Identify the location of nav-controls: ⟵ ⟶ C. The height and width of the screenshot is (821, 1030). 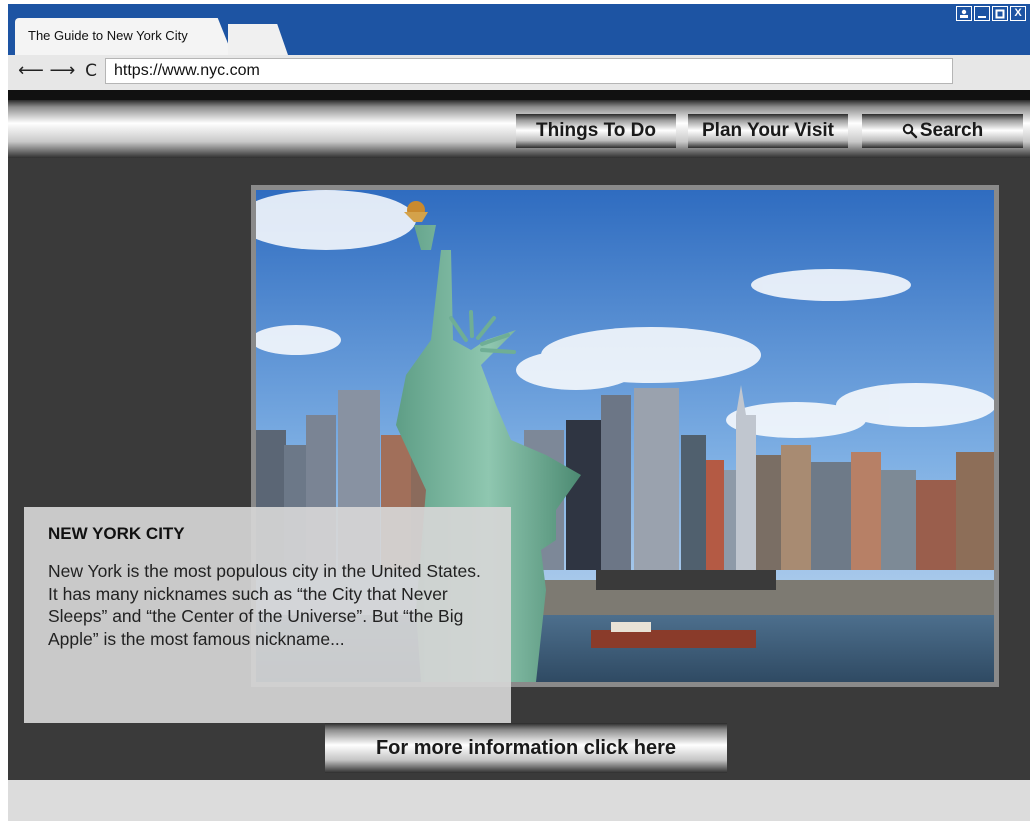
(57, 70).